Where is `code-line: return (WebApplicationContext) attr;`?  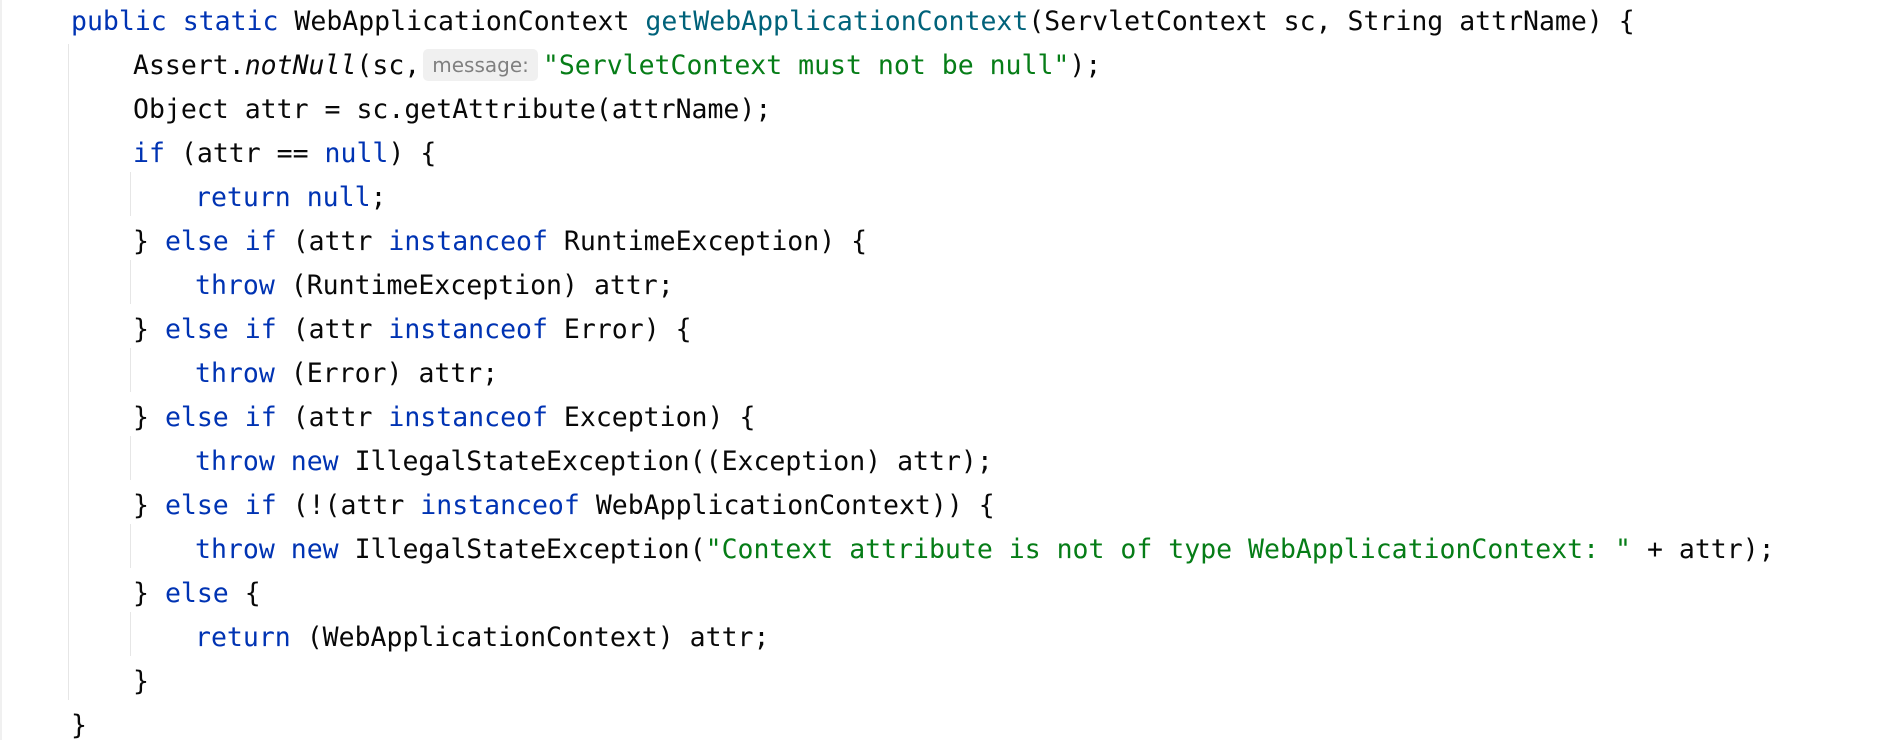 code-line: return (WebApplicationContext) attr; is located at coordinates (482, 638).